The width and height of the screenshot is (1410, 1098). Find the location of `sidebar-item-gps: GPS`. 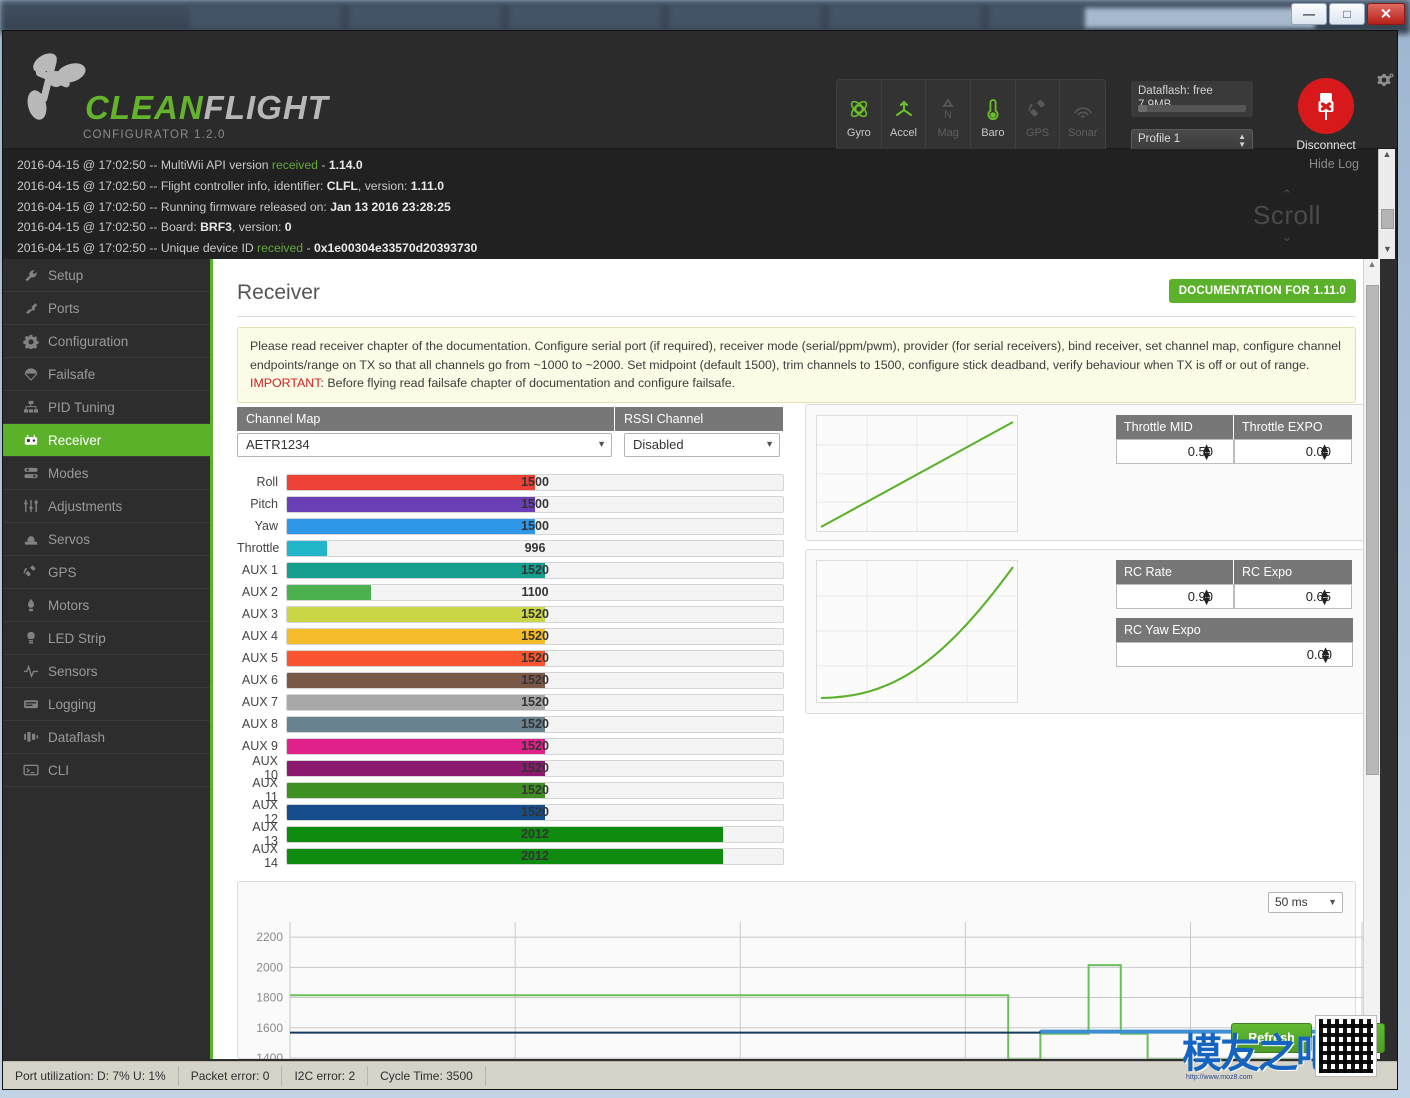

sidebar-item-gps: GPS is located at coordinates (106, 572).